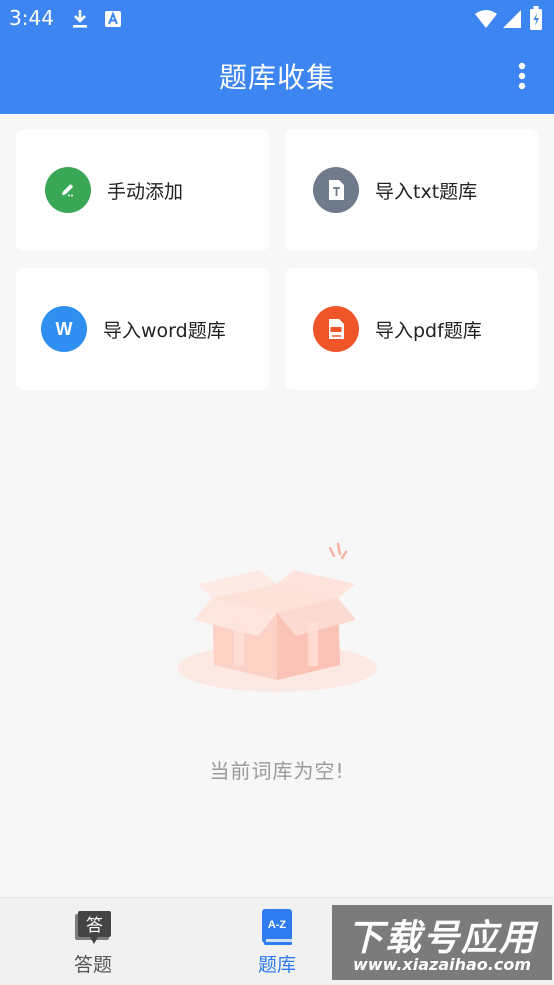 The image size is (554, 985). What do you see at coordinates (512, 19) in the screenshot?
I see `signal-icon` at bounding box center [512, 19].